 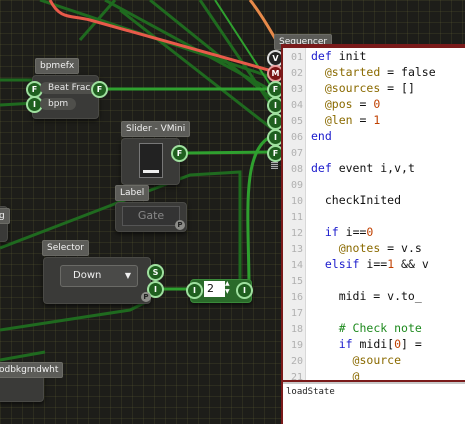 What do you see at coordinates (156, 129) in the screenshot?
I see `slider-title: Slider - VMini` at bounding box center [156, 129].